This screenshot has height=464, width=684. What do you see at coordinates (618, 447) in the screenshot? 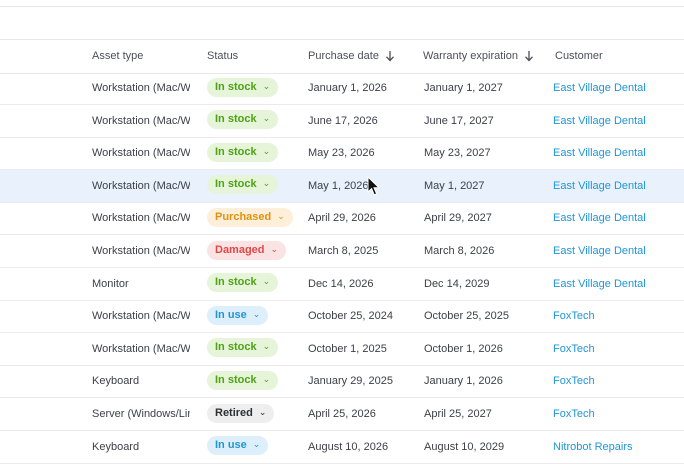
I see `customer-link: Nitrobot Repairs` at bounding box center [618, 447].